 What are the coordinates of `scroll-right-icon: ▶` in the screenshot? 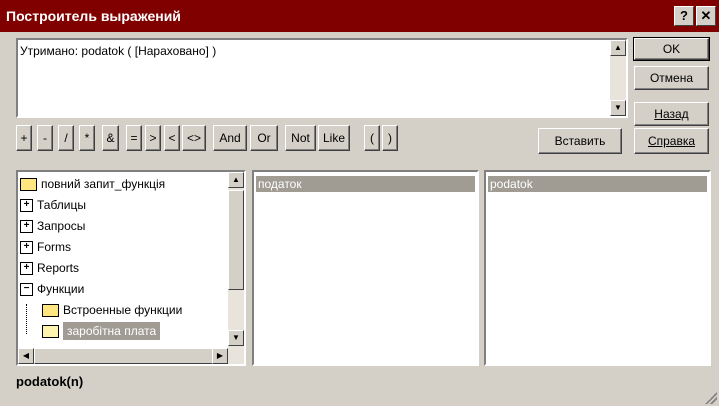 It's located at (220, 356).